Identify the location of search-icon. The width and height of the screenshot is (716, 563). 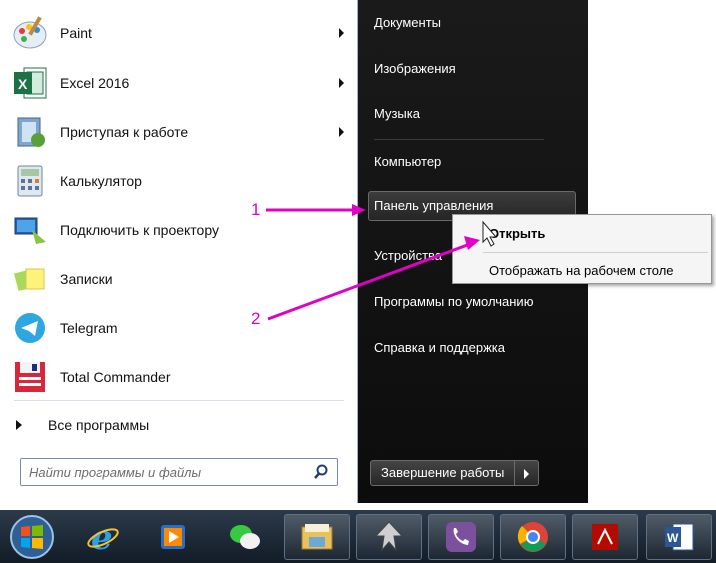
(321, 472).